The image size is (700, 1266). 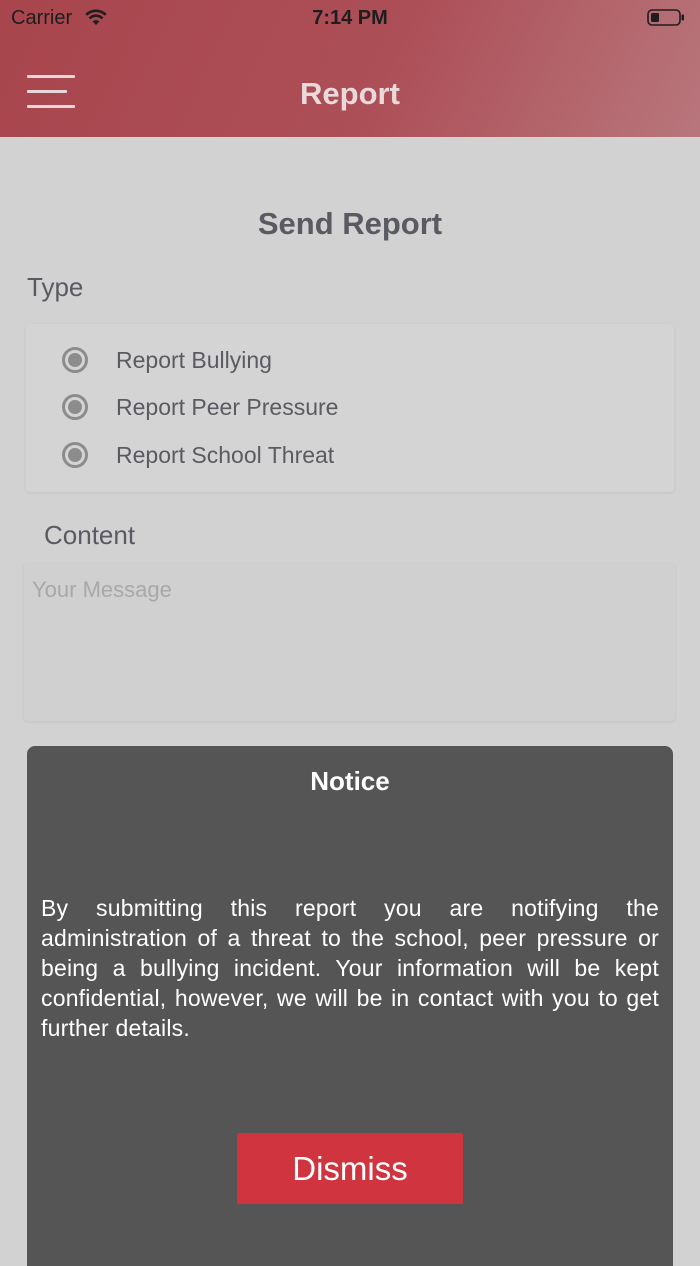 I want to click on type-label: Type, so click(x=55, y=287).